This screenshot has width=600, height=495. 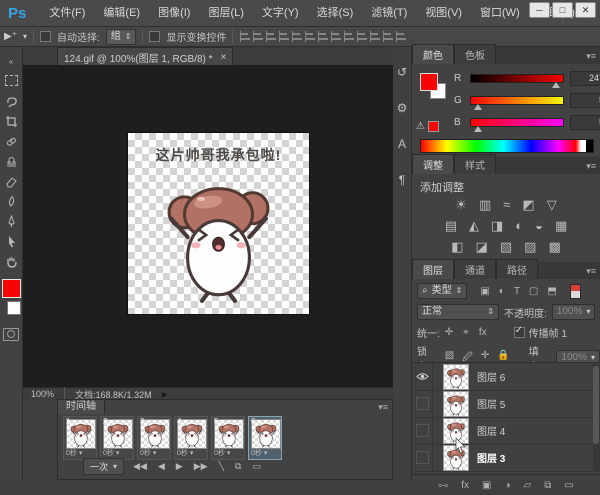 What do you see at coordinates (433, 164) in the screenshot?
I see `tab-adjustments: 调整` at bounding box center [433, 164].